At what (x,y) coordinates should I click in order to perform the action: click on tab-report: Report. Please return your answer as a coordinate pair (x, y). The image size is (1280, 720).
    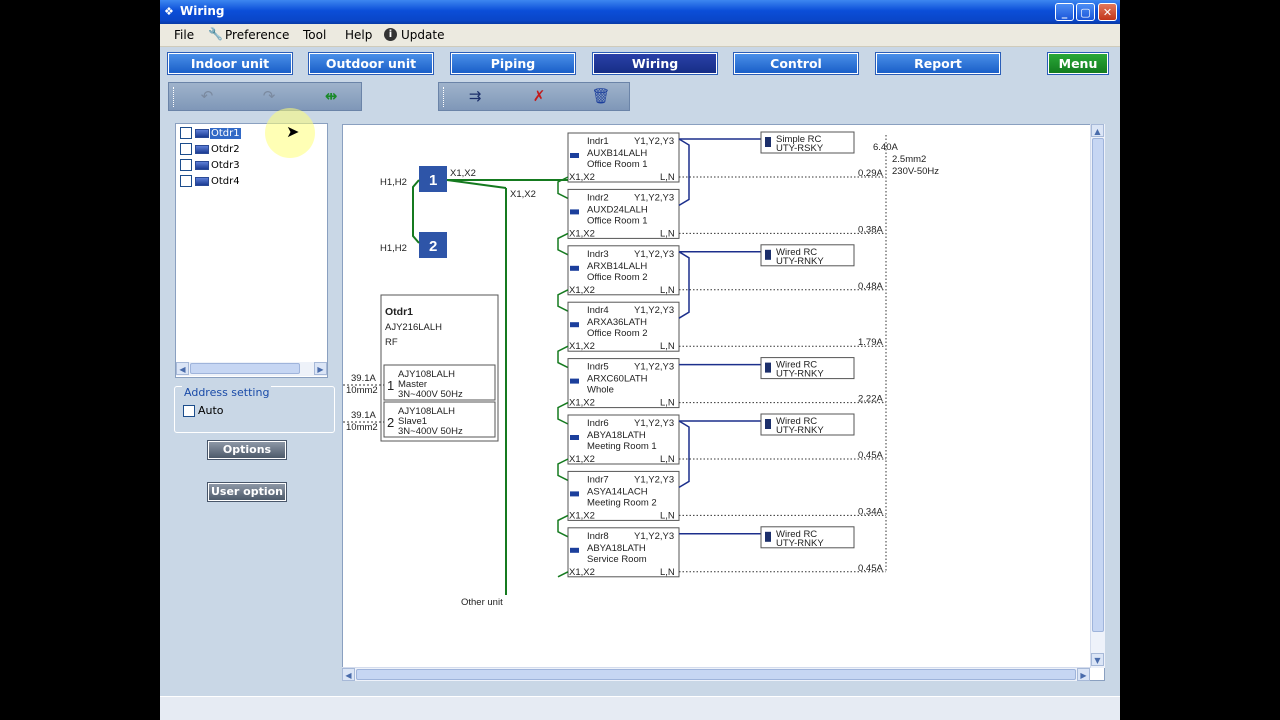
    Looking at the image, I should click on (938, 63).